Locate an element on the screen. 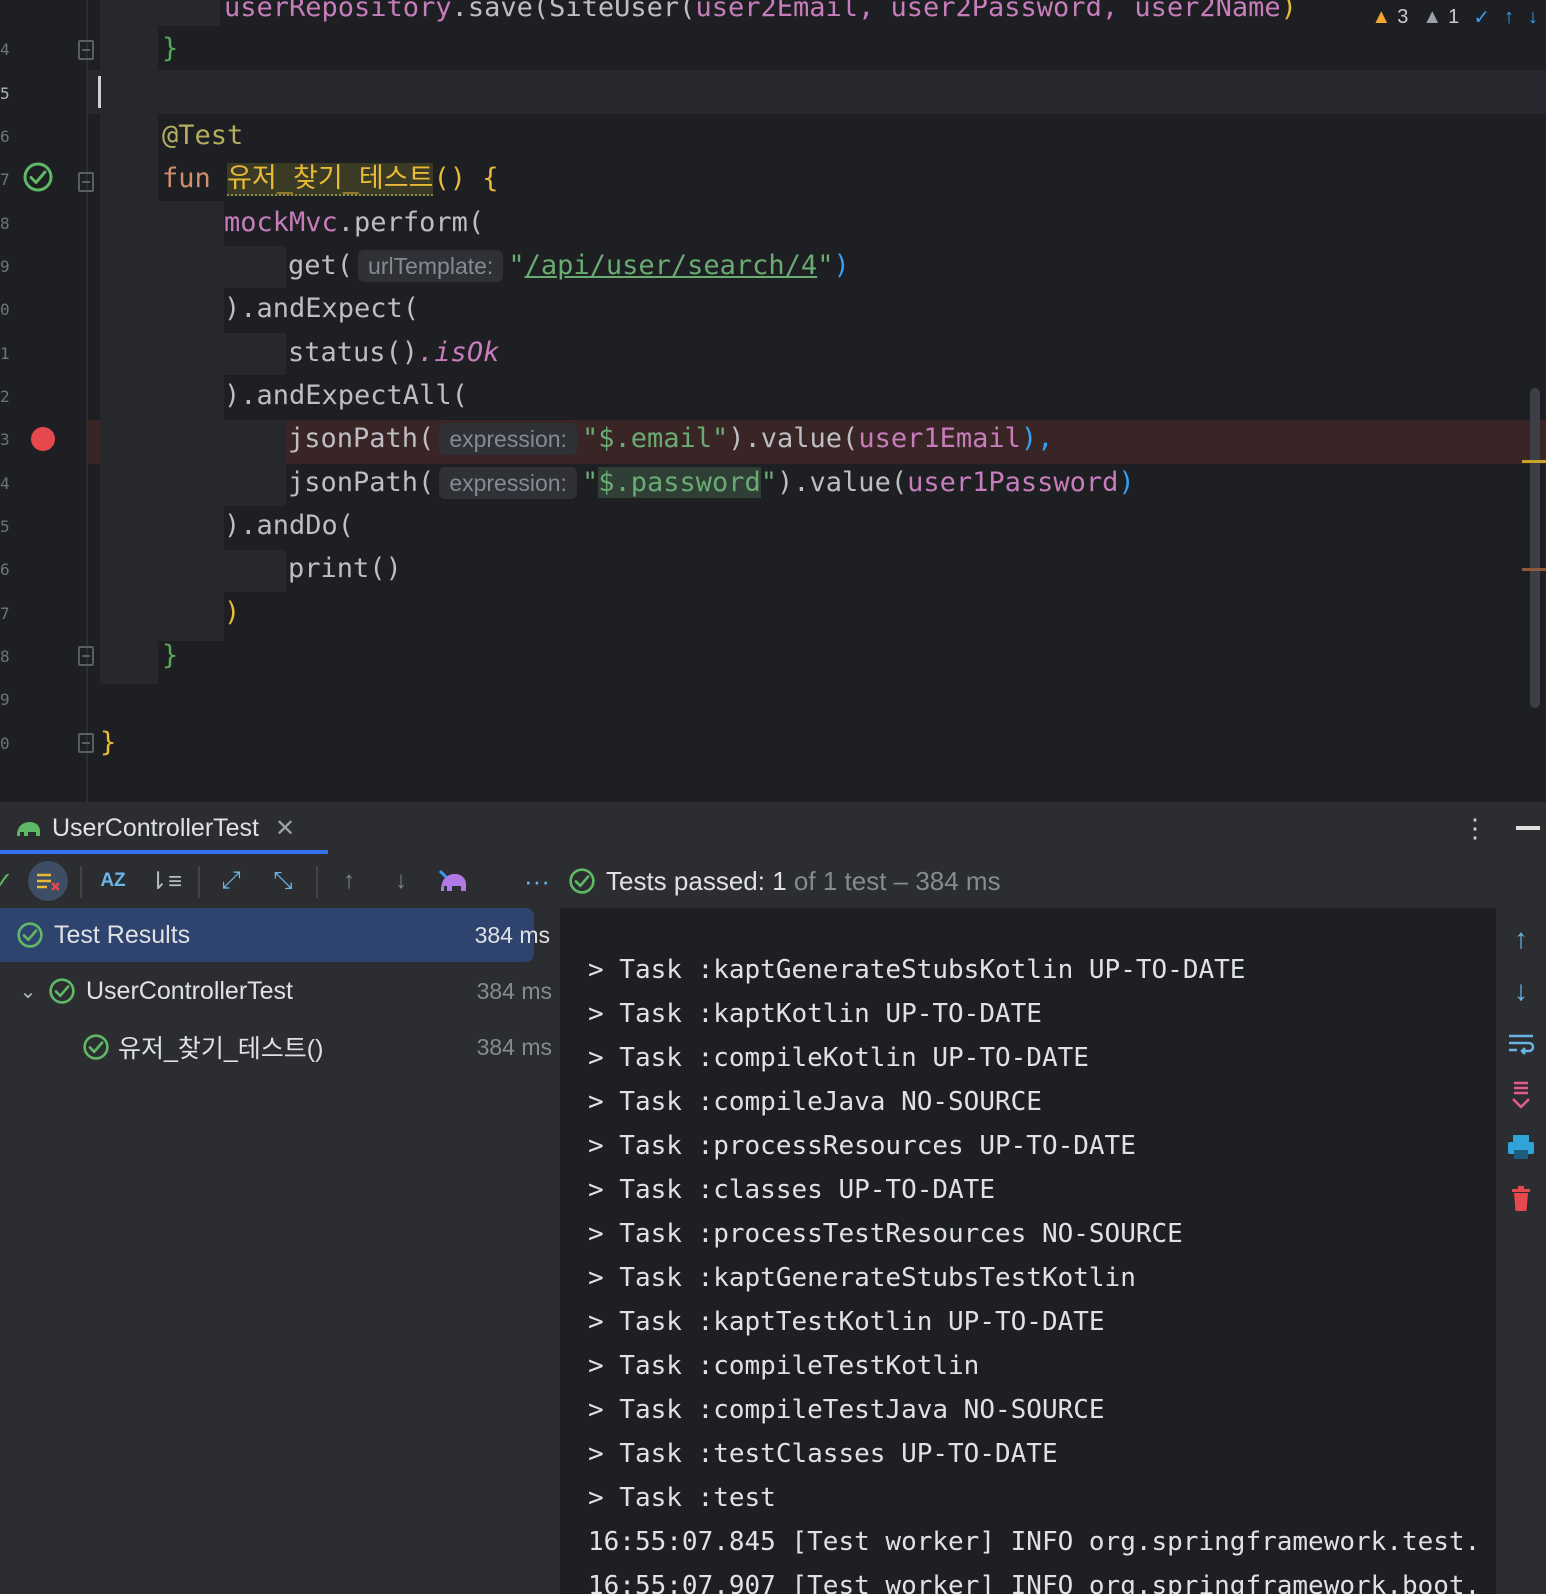  chevron-down-icon: ⌄ is located at coordinates (28, 992).